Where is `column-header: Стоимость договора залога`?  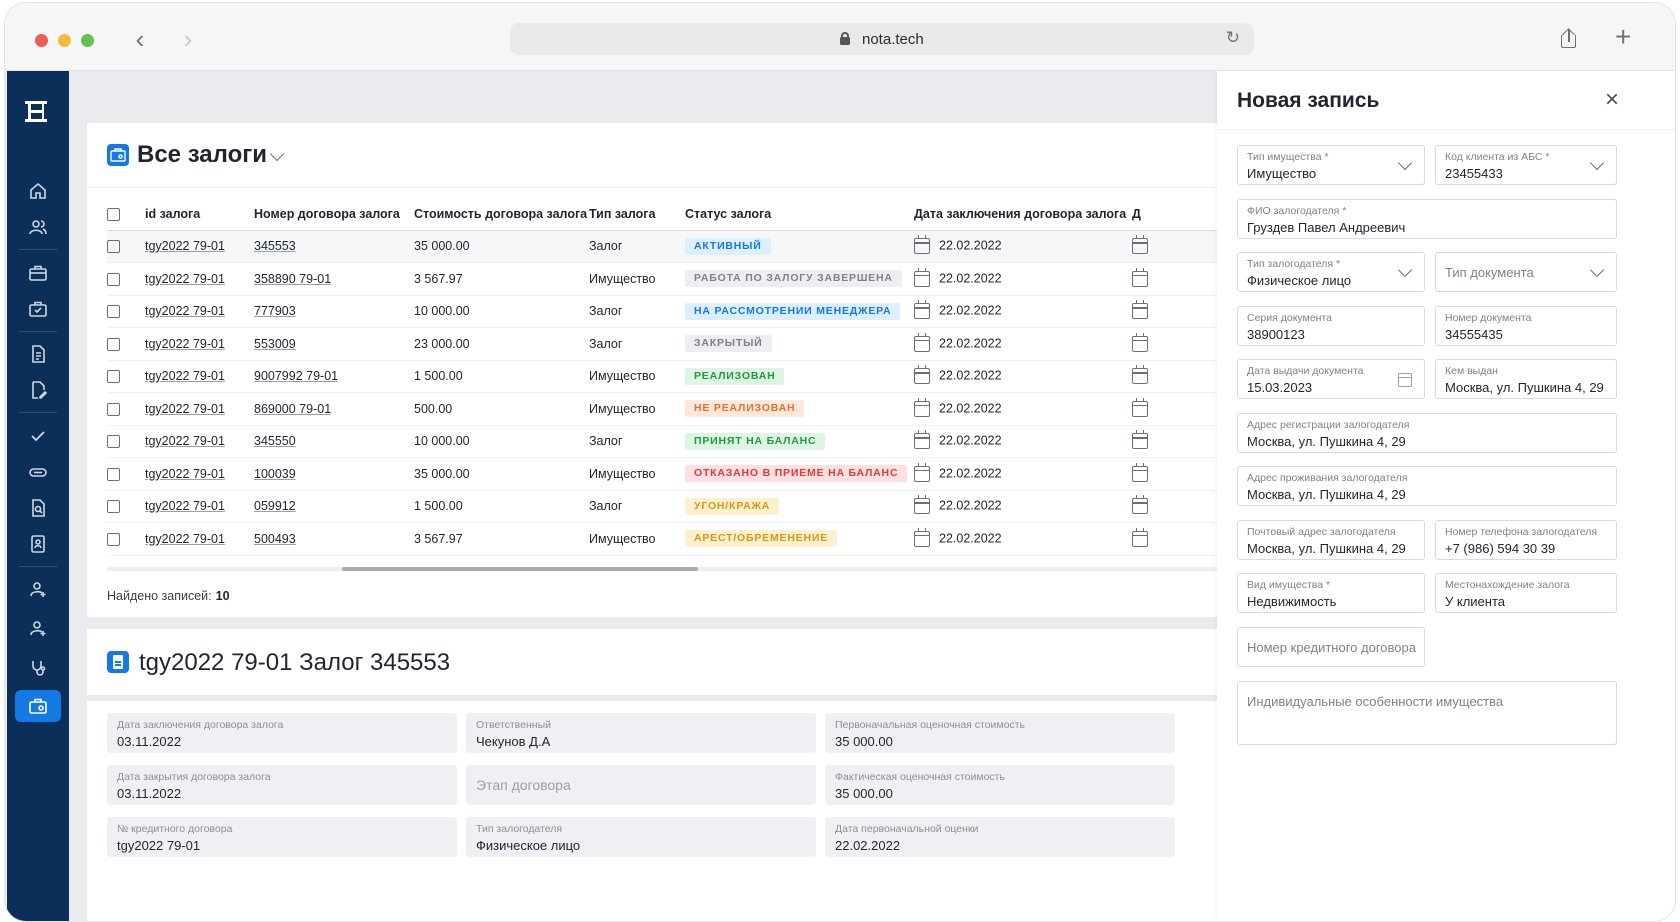 column-header: Стоимость договора залога is located at coordinates (501, 214).